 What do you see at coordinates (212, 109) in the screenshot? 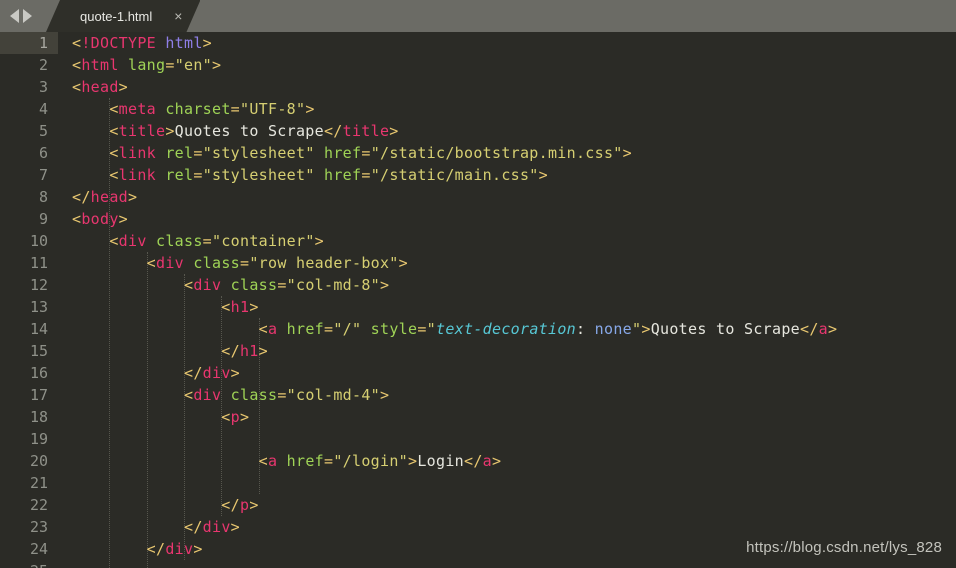
I see `code-text: <meta charset="UTF-8">` at bounding box center [212, 109].